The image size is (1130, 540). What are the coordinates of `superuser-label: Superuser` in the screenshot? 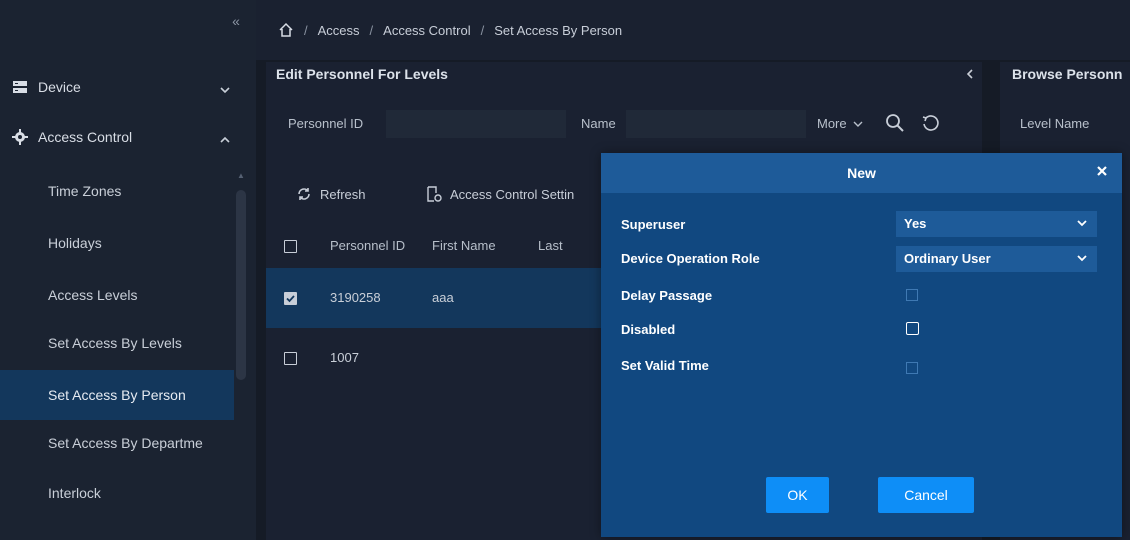 It's located at (653, 224).